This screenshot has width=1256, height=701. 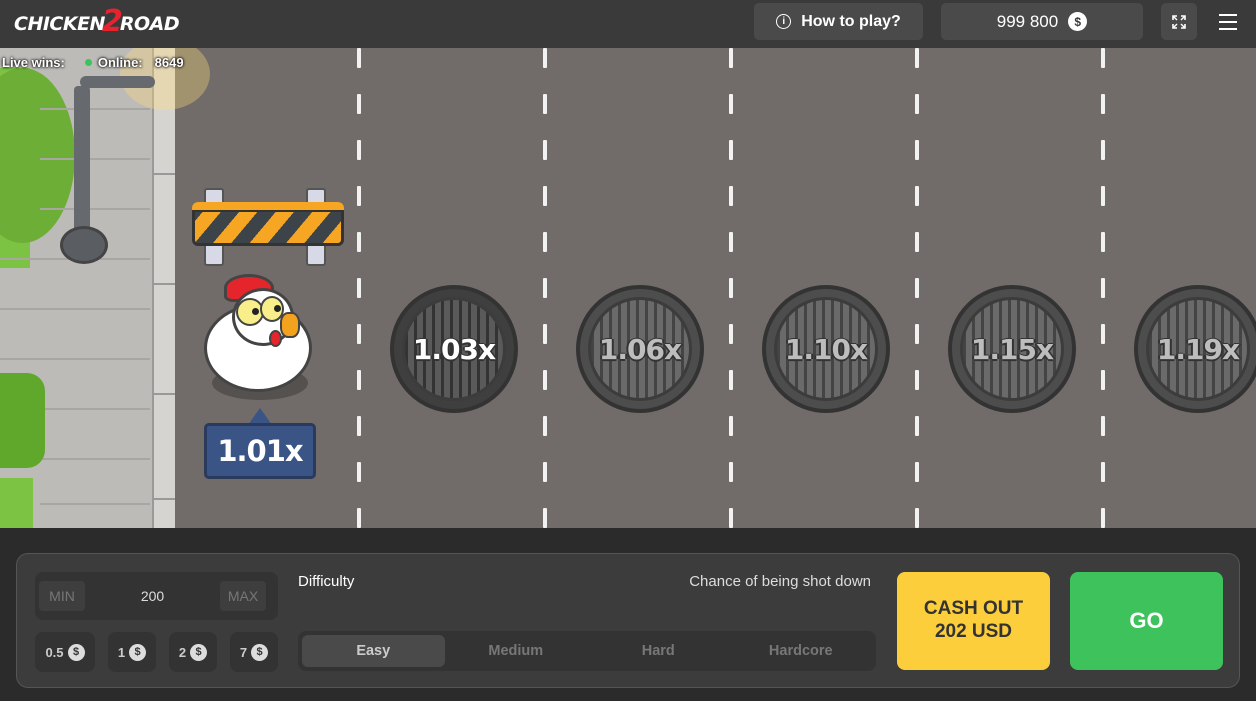 I want to click on chip-value: 7, so click(x=243, y=652).